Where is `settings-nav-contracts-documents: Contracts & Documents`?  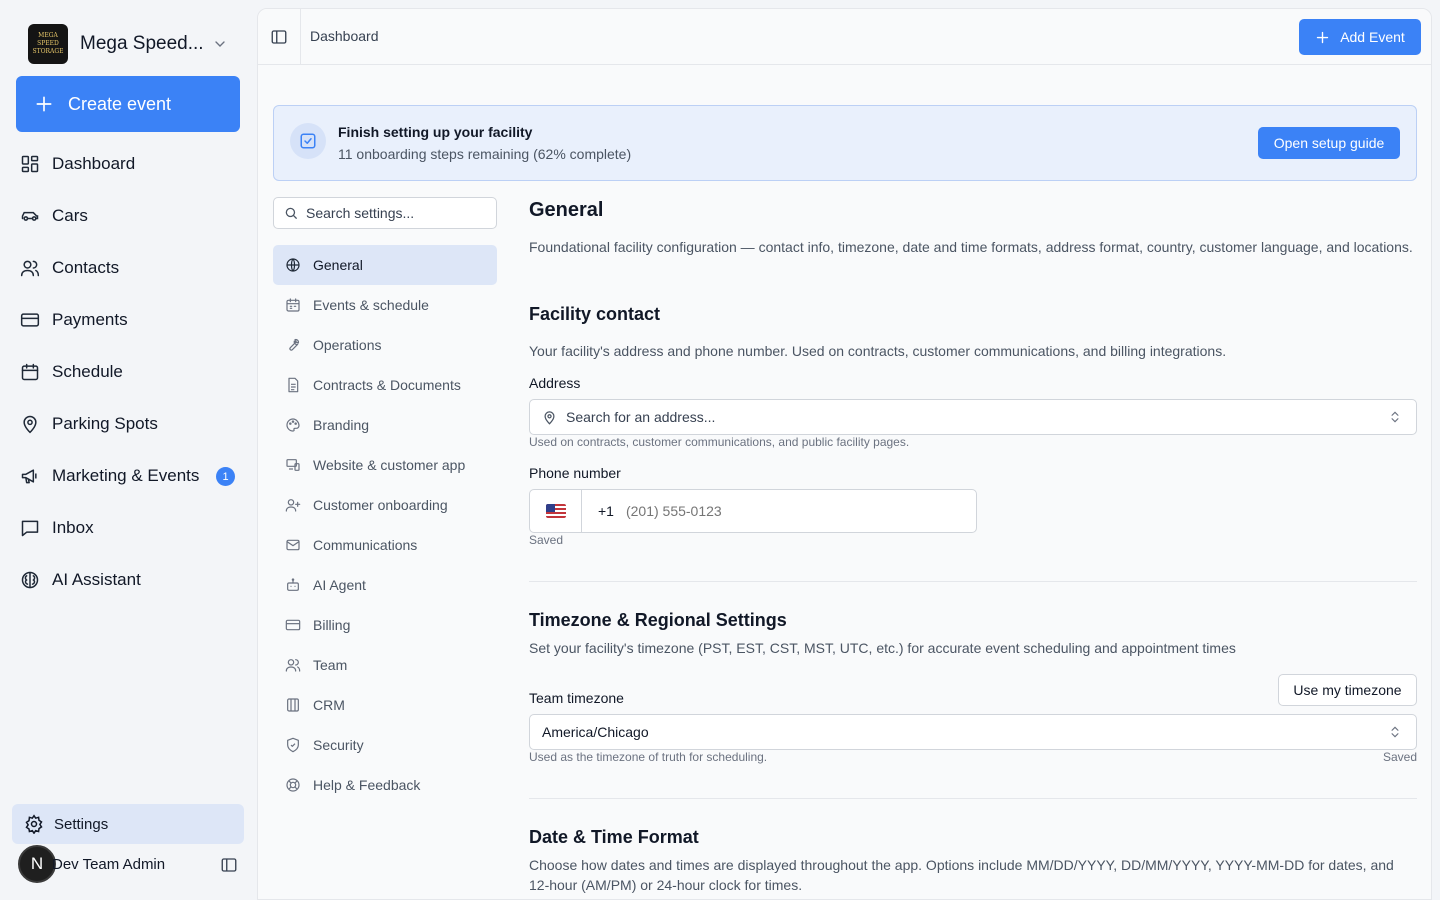 settings-nav-contracts-documents: Contracts & Documents is located at coordinates (385, 385).